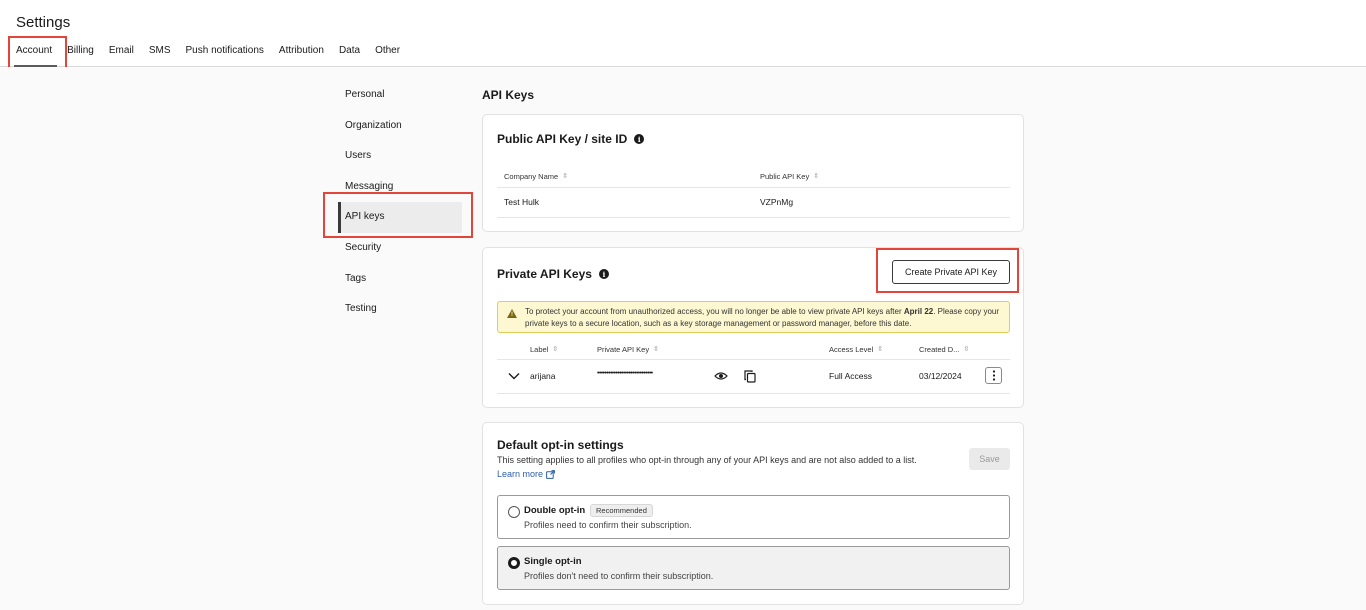 The height and width of the screenshot is (610, 1366). I want to click on optin-card-title-text: Default opt-in settings, so click(560, 445).